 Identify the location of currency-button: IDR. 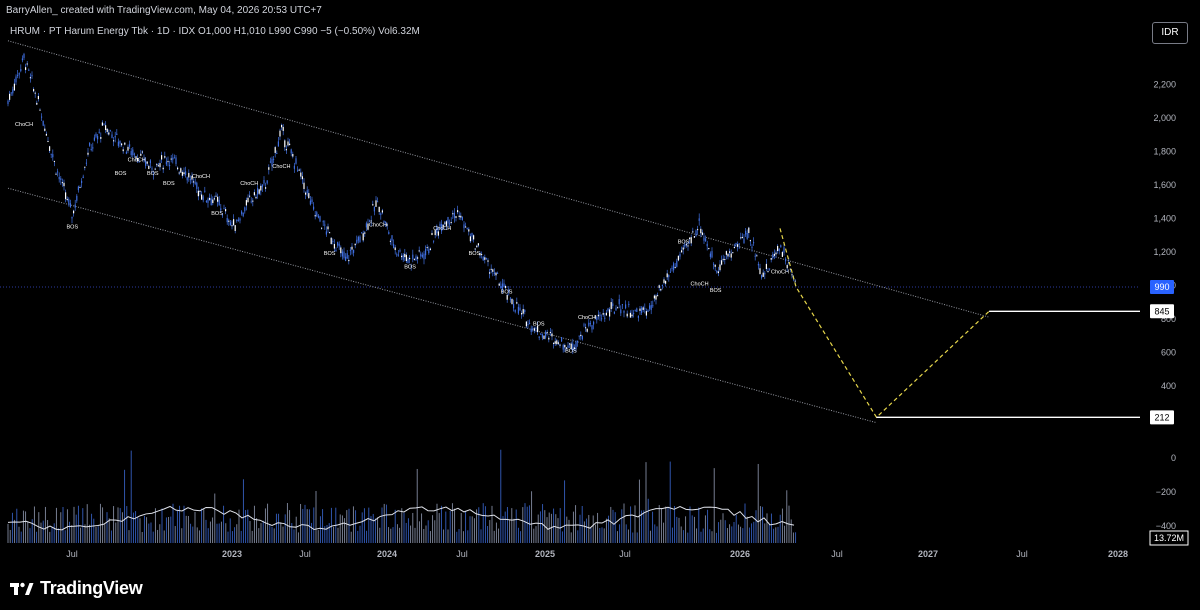
(1170, 33).